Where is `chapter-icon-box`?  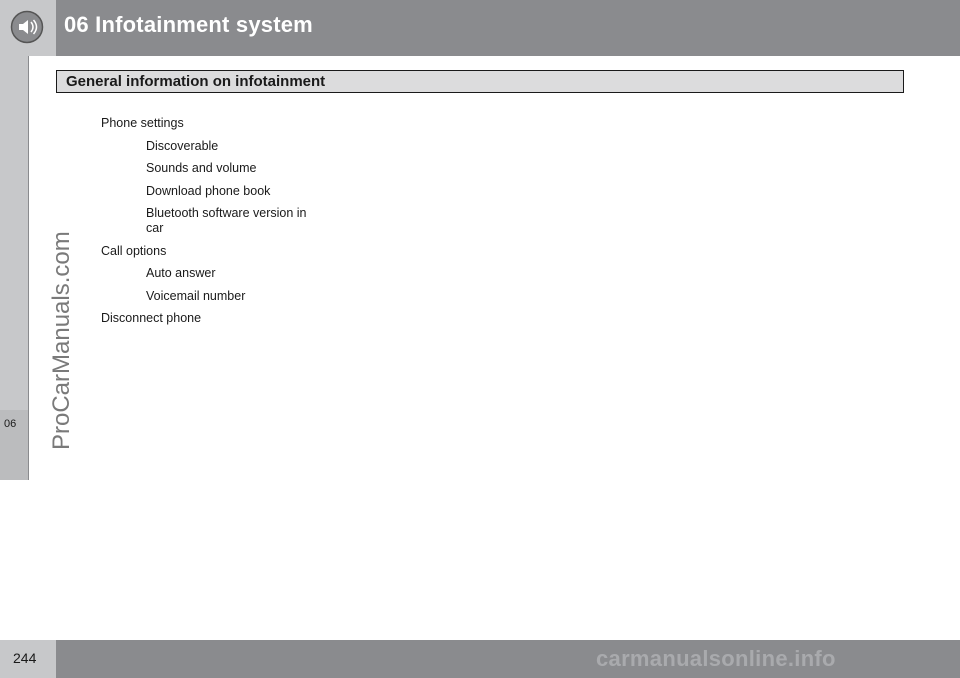 chapter-icon-box is located at coordinates (28, 28).